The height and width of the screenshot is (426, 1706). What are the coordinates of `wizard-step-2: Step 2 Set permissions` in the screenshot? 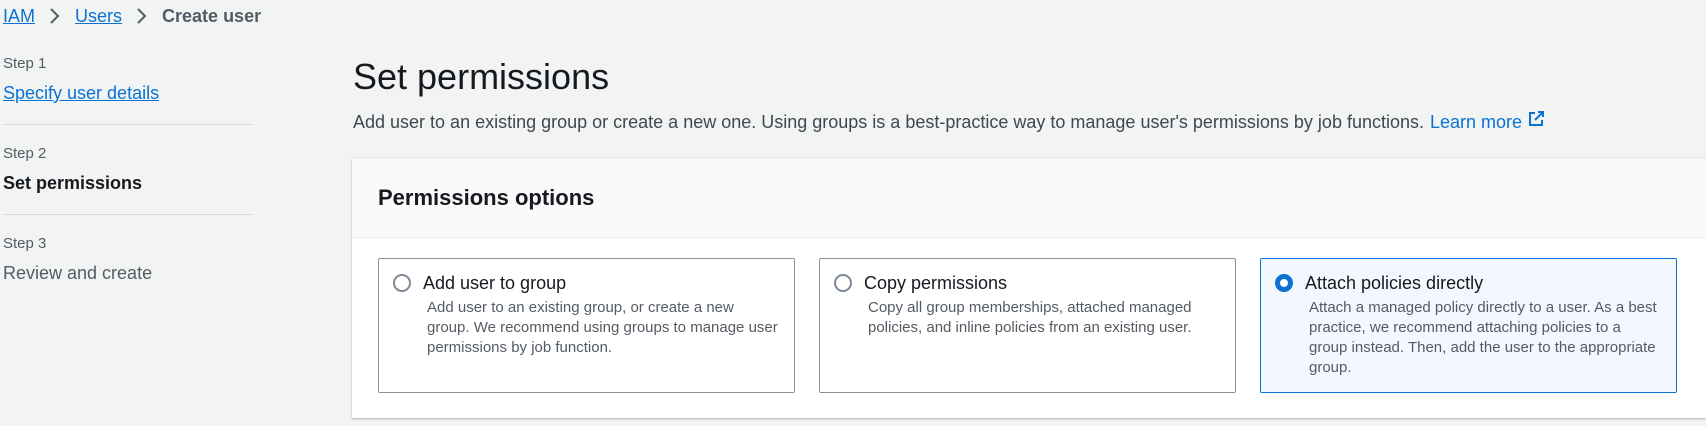 It's located at (128, 169).